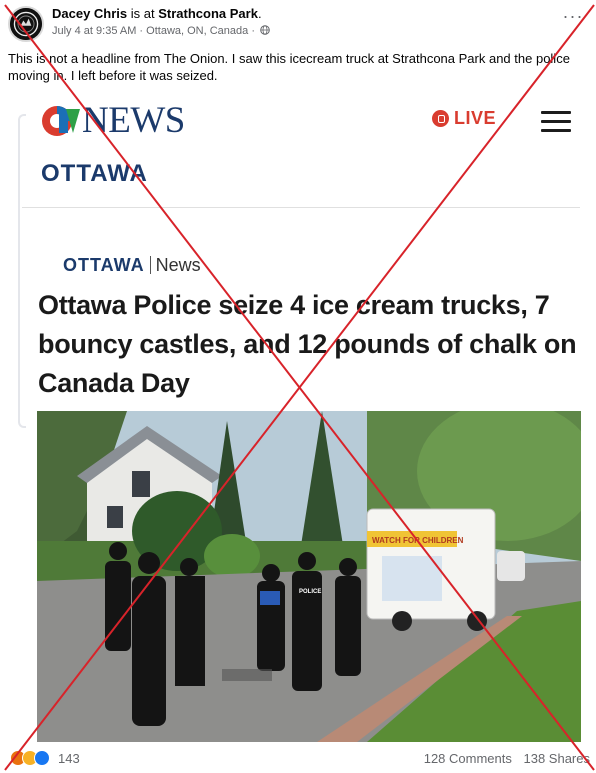  I want to click on section-tag: OTTAWA News, so click(132, 265).